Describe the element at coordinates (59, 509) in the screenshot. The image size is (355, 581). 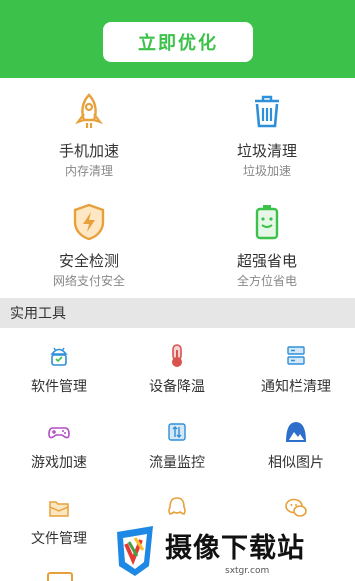
I see `folder-icon` at that location.